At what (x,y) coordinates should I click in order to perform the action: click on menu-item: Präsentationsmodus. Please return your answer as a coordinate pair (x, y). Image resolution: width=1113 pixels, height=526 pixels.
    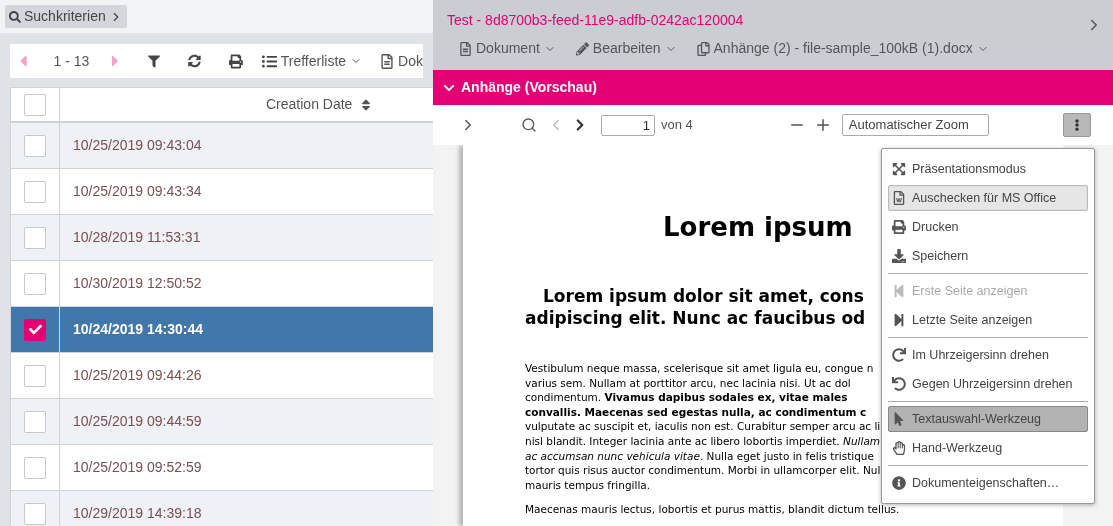
    Looking at the image, I should click on (988, 169).